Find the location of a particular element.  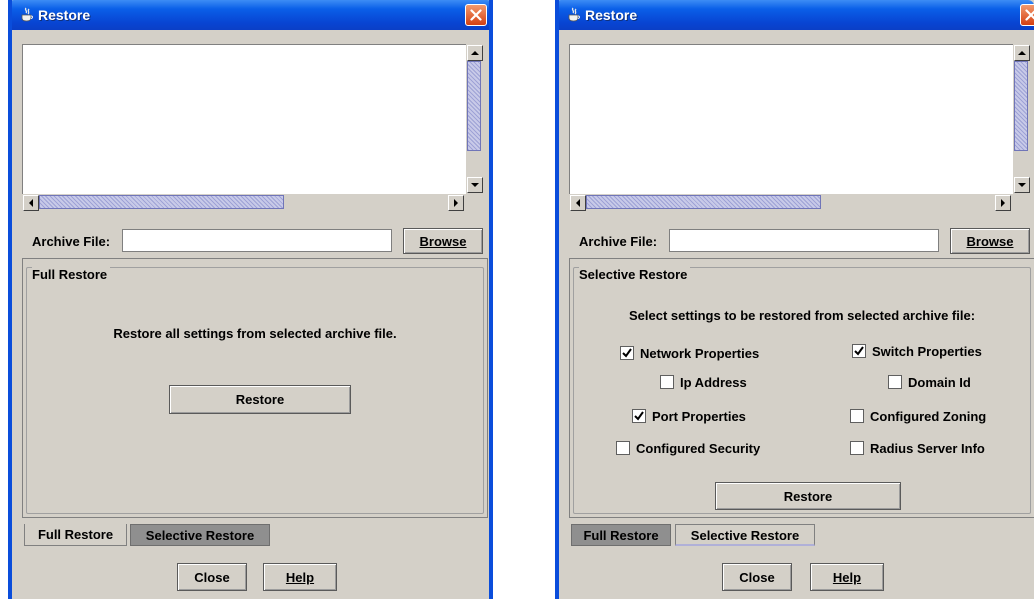

ip-address-checkbox: Ip Address is located at coordinates (703, 383).